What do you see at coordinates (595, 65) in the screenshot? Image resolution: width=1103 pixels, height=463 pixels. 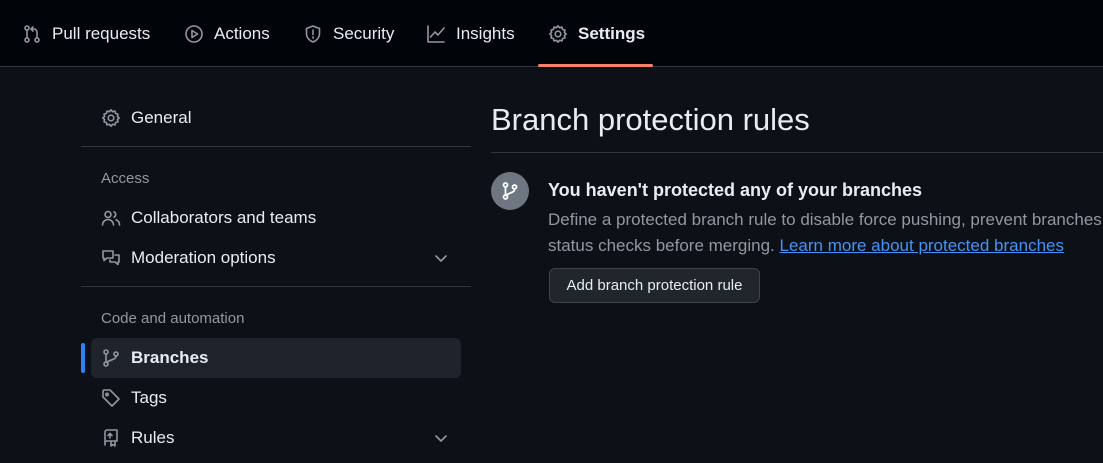 I see `selected-tab-underline` at bounding box center [595, 65].